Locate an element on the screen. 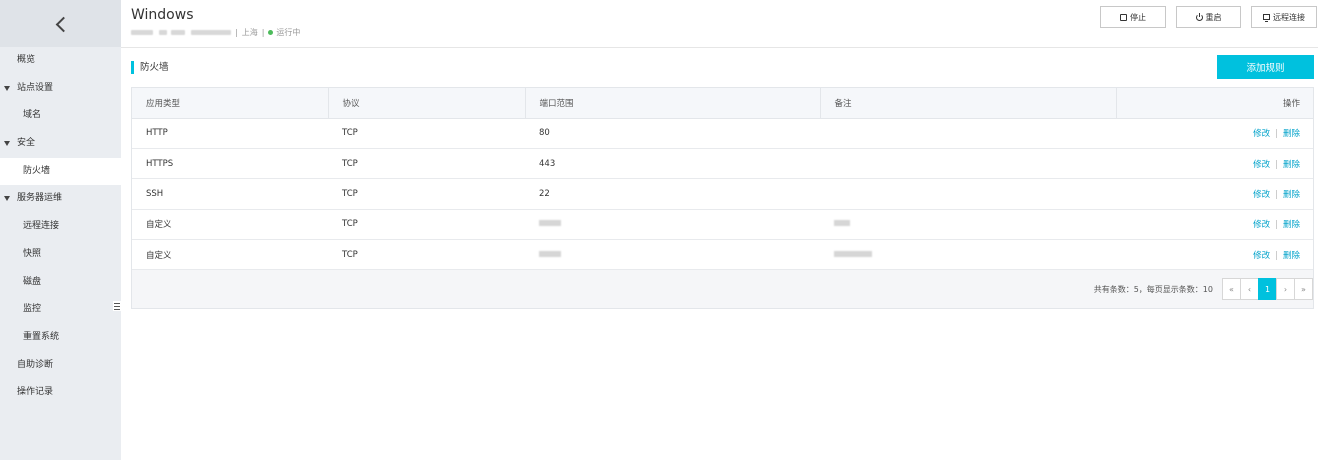 The image size is (1318, 460). column-header-app-type: 应用类型 is located at coordinates (230, 103).